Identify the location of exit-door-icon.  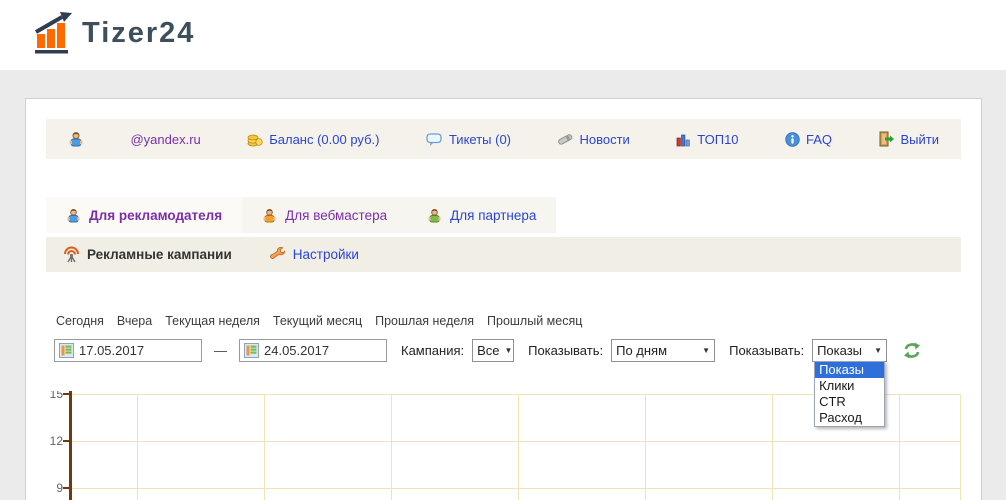
(886, 139).